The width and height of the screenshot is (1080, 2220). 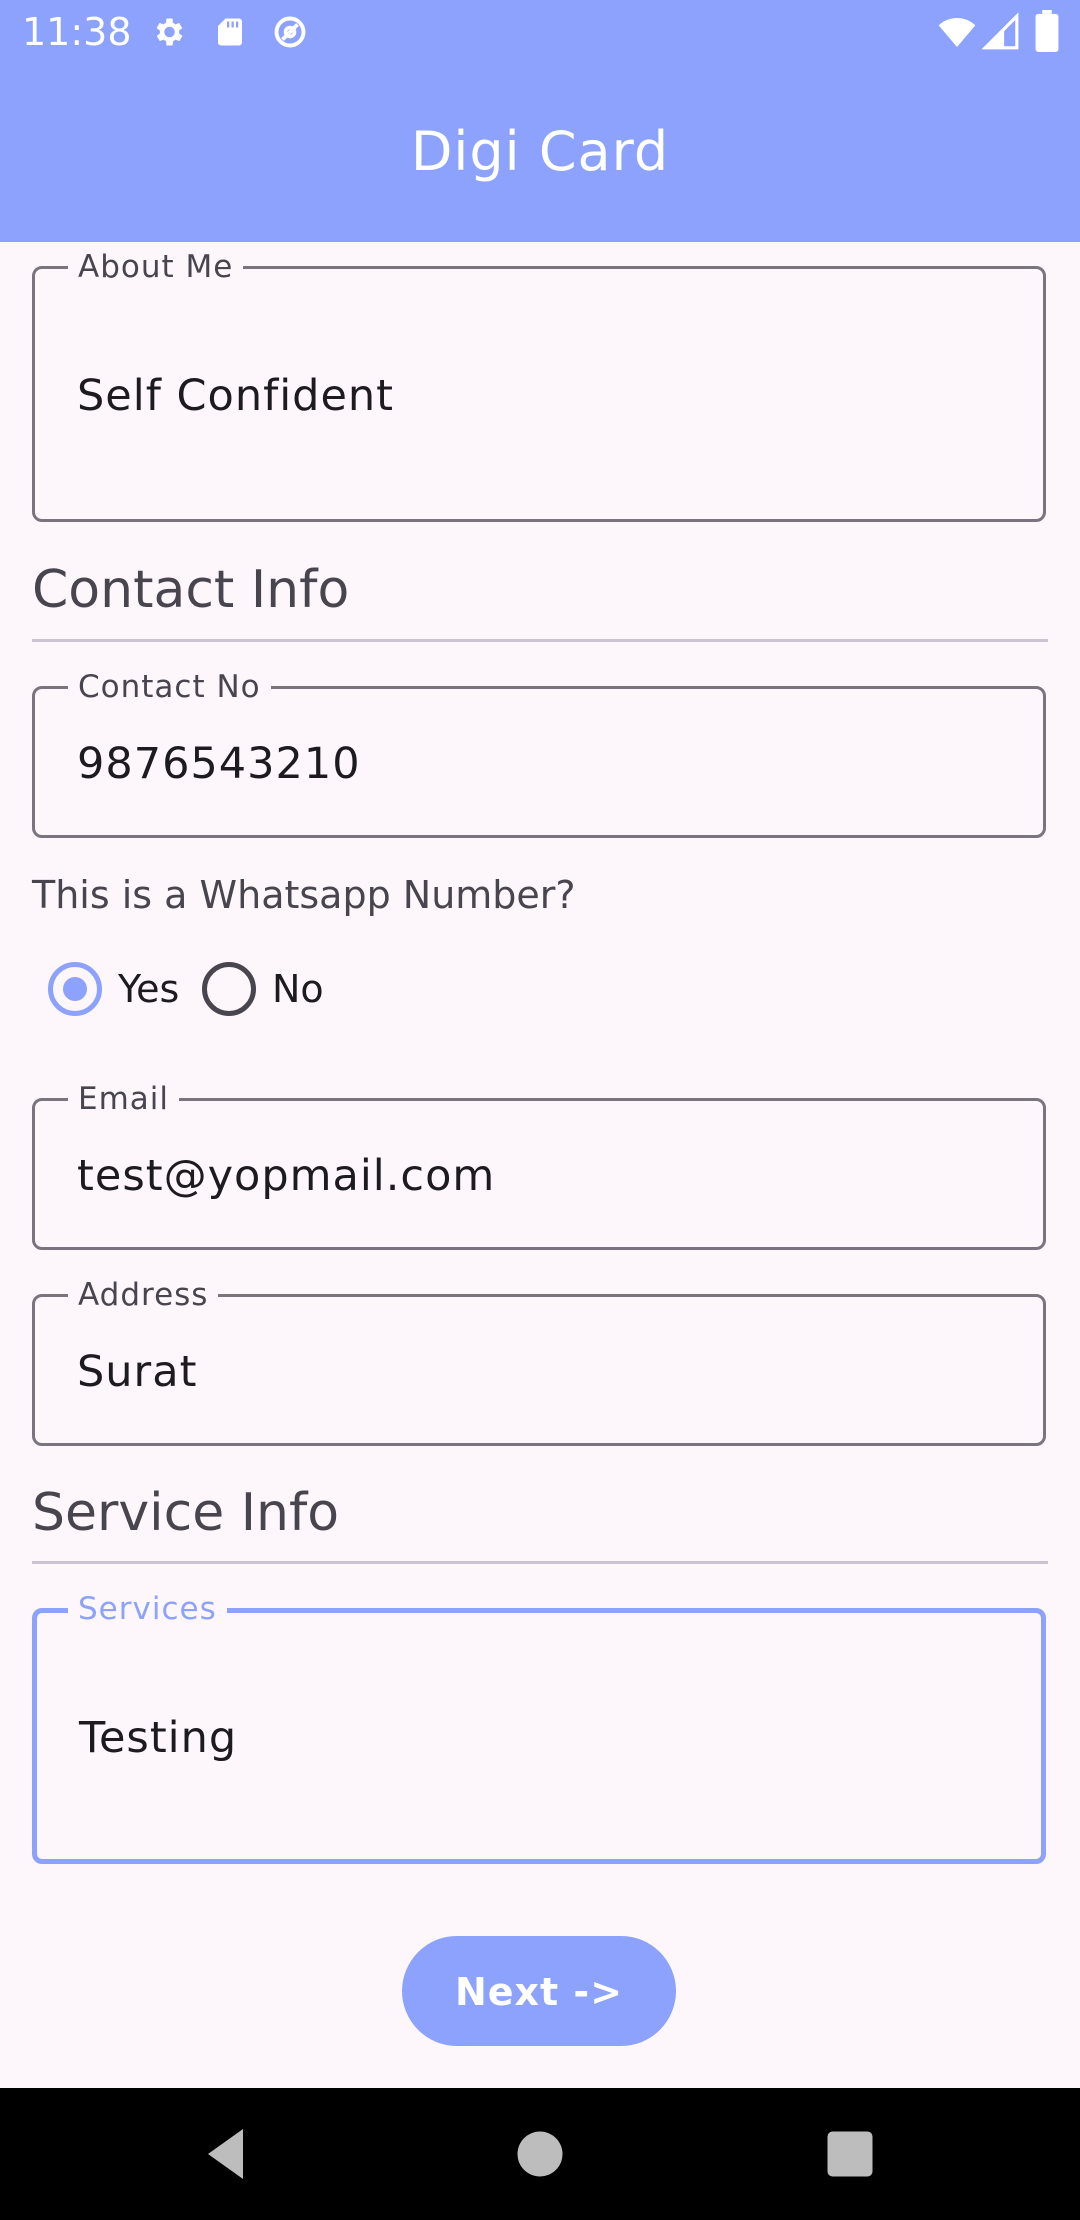 I want to click on recents-icon, so click(x=850, y=2154).